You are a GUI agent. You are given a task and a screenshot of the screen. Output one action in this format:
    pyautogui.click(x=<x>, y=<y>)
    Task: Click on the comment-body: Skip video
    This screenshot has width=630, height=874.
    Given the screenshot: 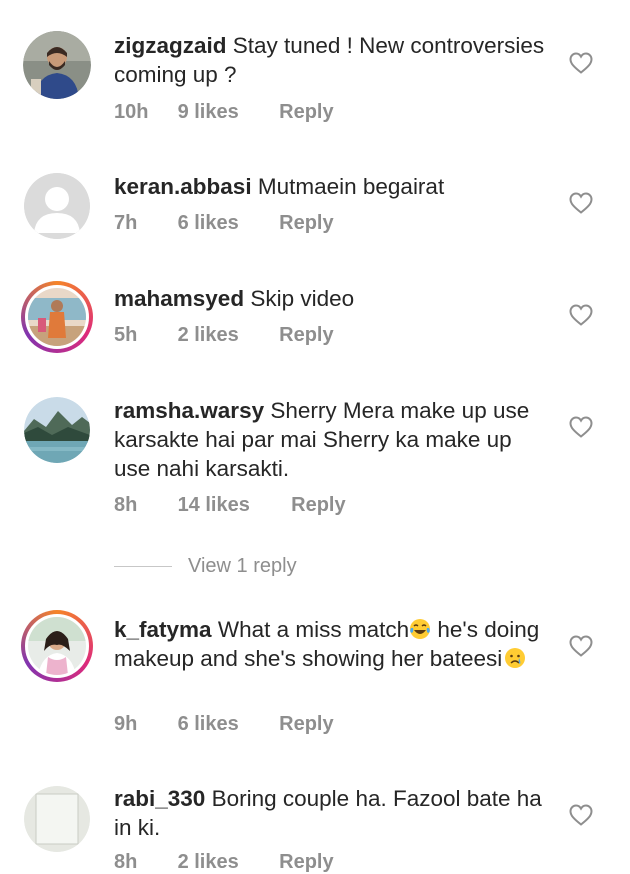 What is the action you would take?
    pyautogui.click(x=302, y=298)
    